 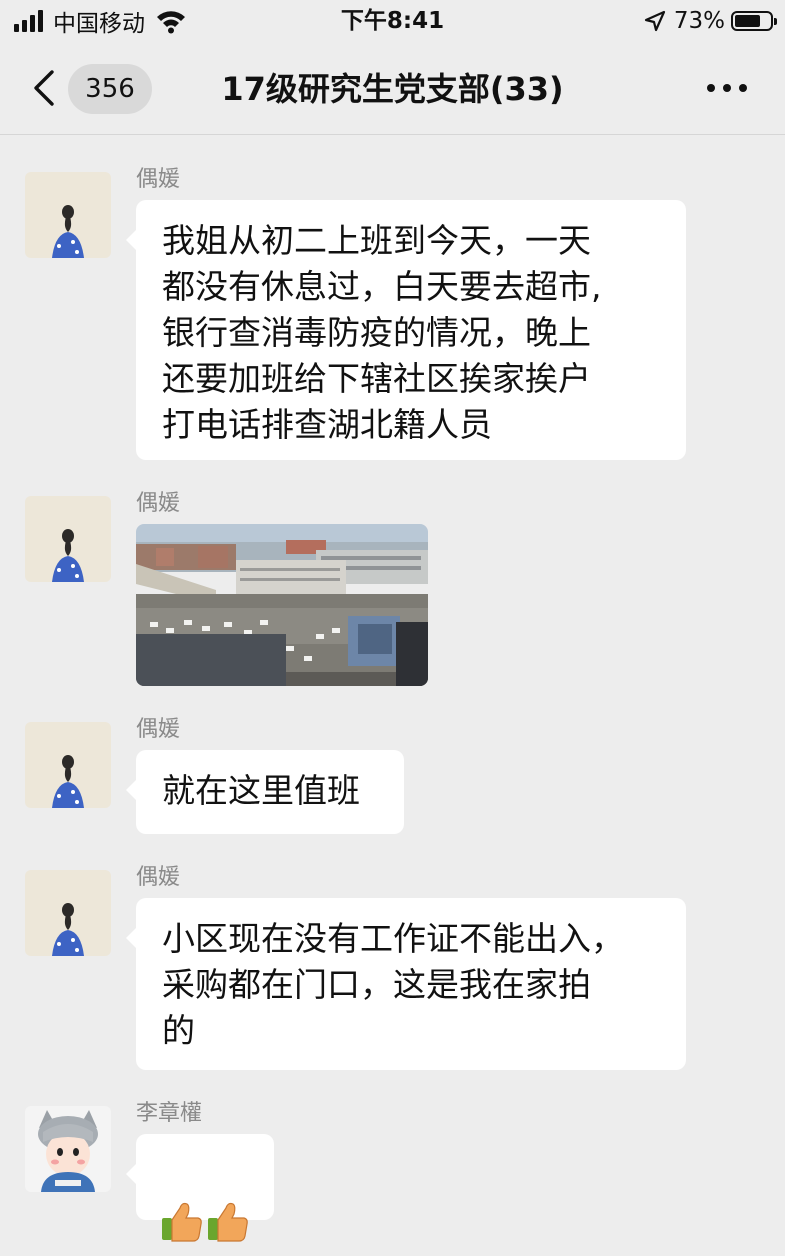 What do you see at coordinates (406, 984) in the screenshot?
I see `message-bubble: 小区现在没有工作证不能出入， 采购都在门口，这是我在家拍 的` at bounding box center [406, 984].